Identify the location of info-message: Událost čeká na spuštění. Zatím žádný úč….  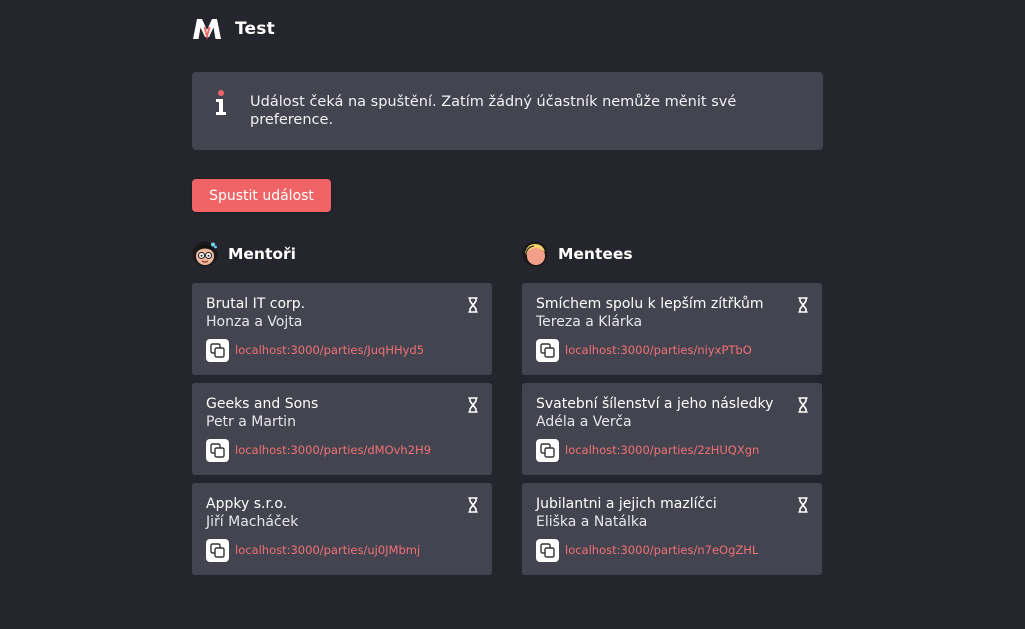
(493, 111).